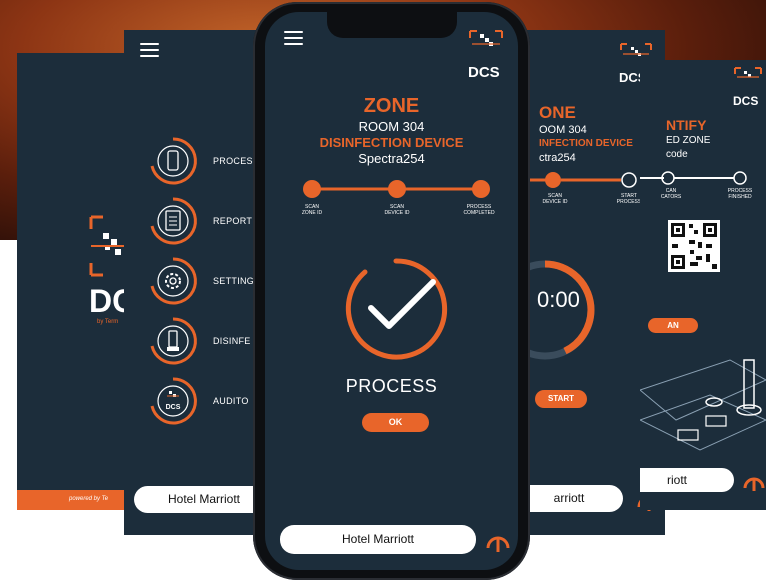 The width and height of the screenshot is (766, 583). Describe the element at coordinates (391, 142) in the screenshot. I see `device-label: DISINFECTION DEVICE` at that location.